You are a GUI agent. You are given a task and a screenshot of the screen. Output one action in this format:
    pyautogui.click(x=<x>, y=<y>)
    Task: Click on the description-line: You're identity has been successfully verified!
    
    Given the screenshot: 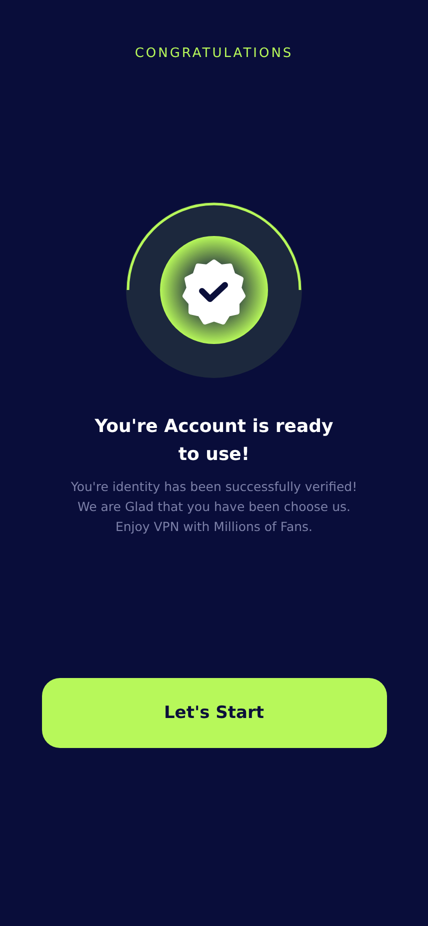 What is the action you would take?
    pyautogui.click(x=214, y=487)
    